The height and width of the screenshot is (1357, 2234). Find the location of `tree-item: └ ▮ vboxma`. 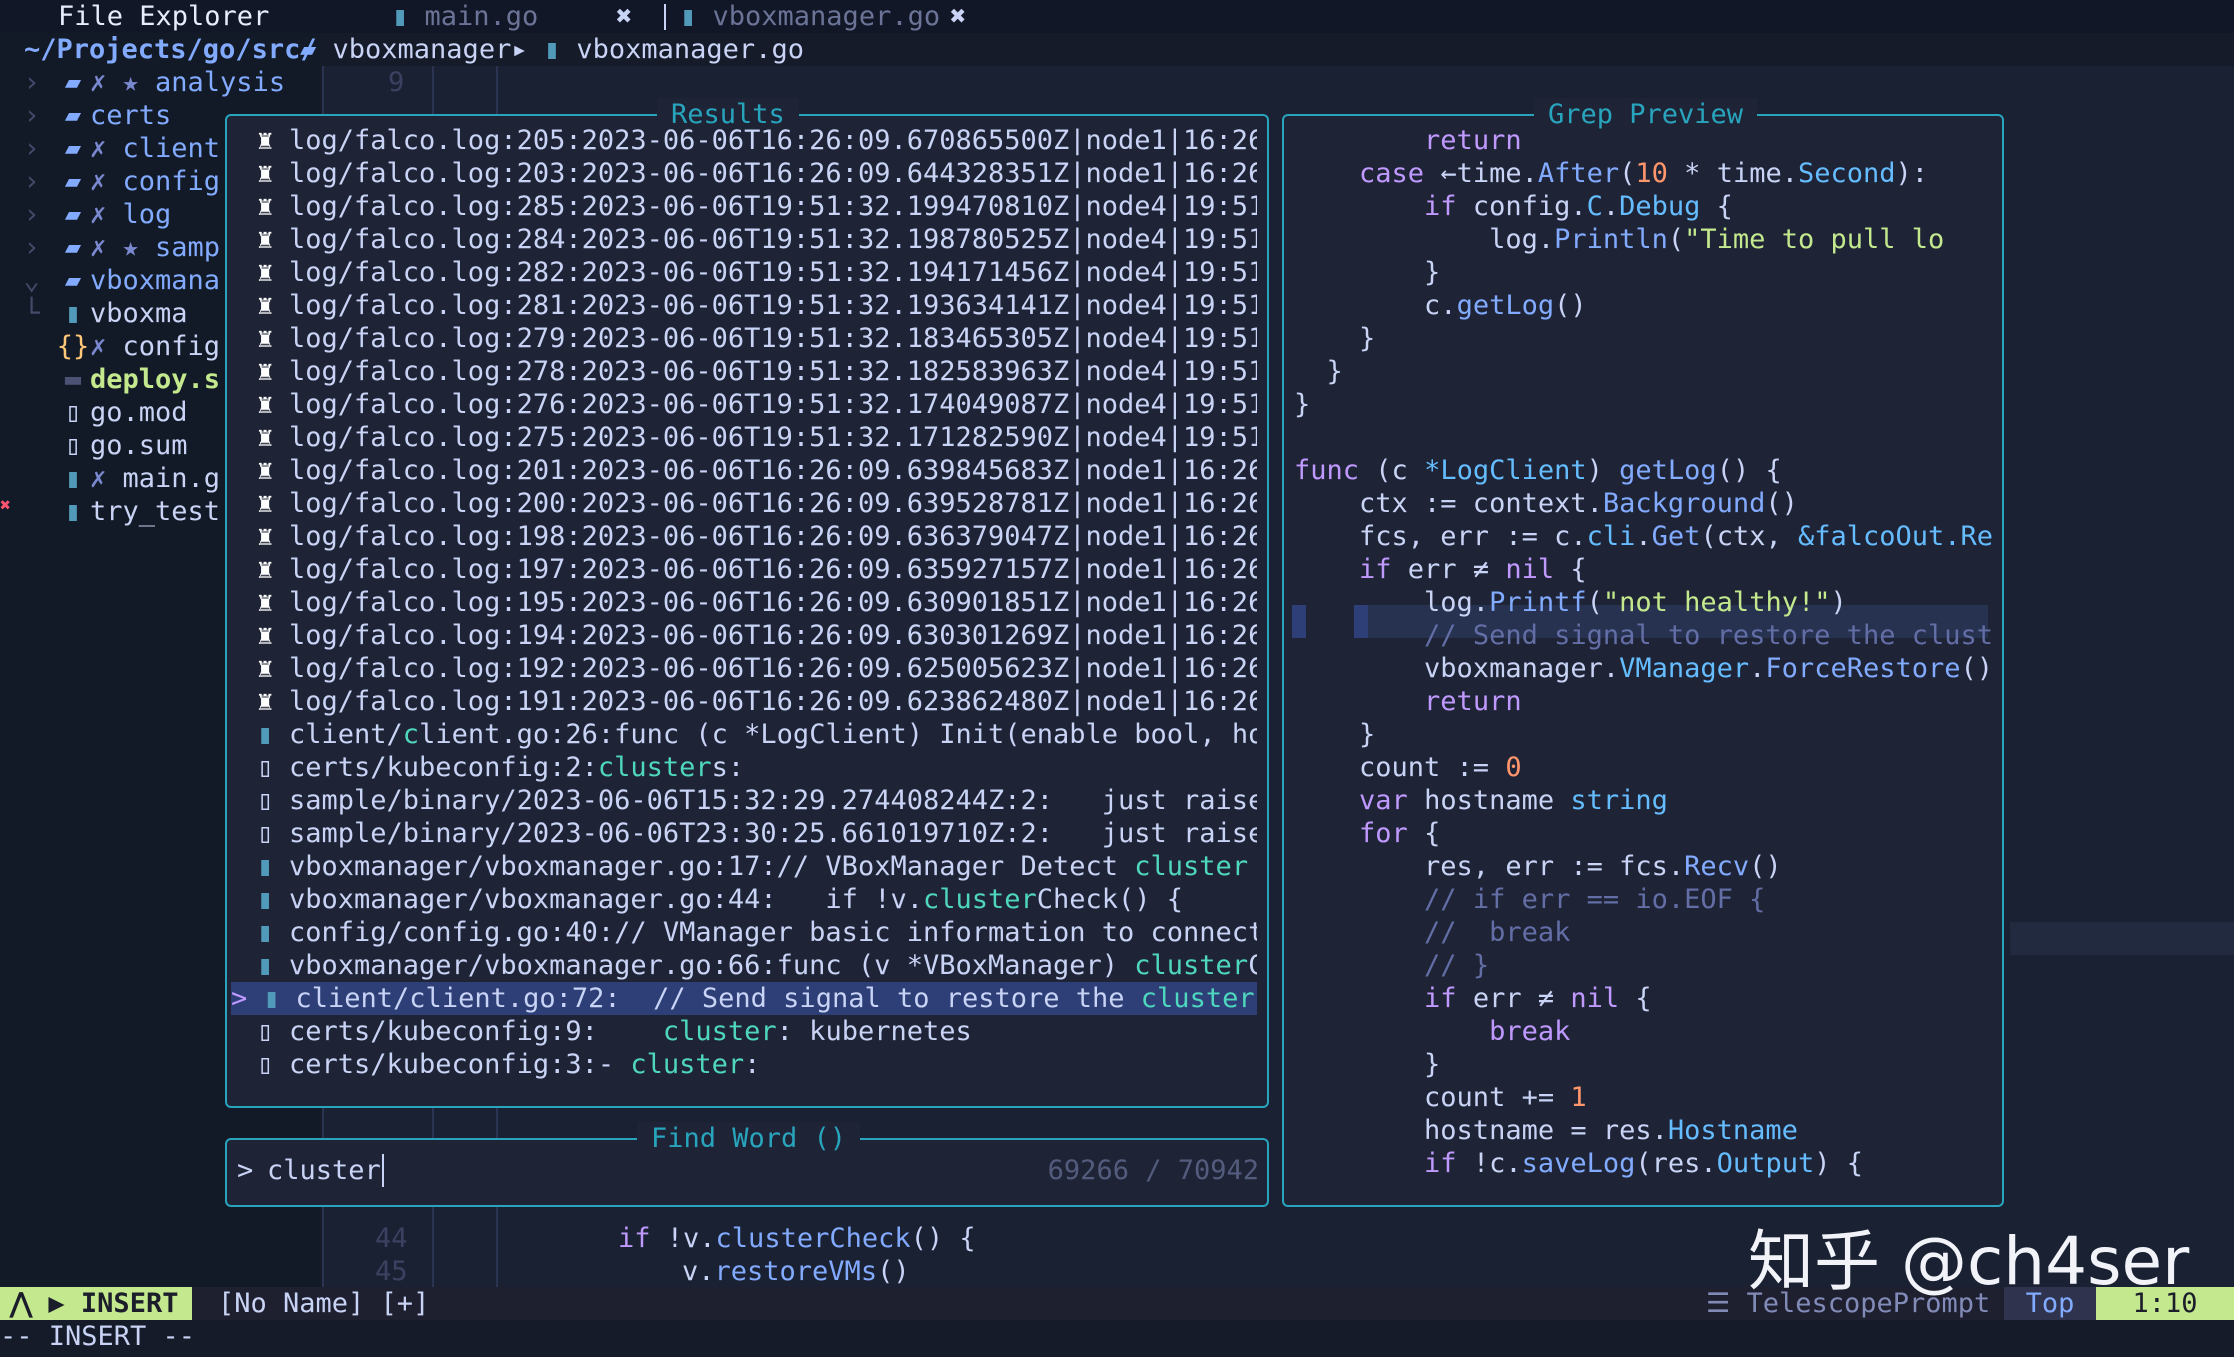

tree-item: └ ▮ vboxma is located at coordinates (93, 313).